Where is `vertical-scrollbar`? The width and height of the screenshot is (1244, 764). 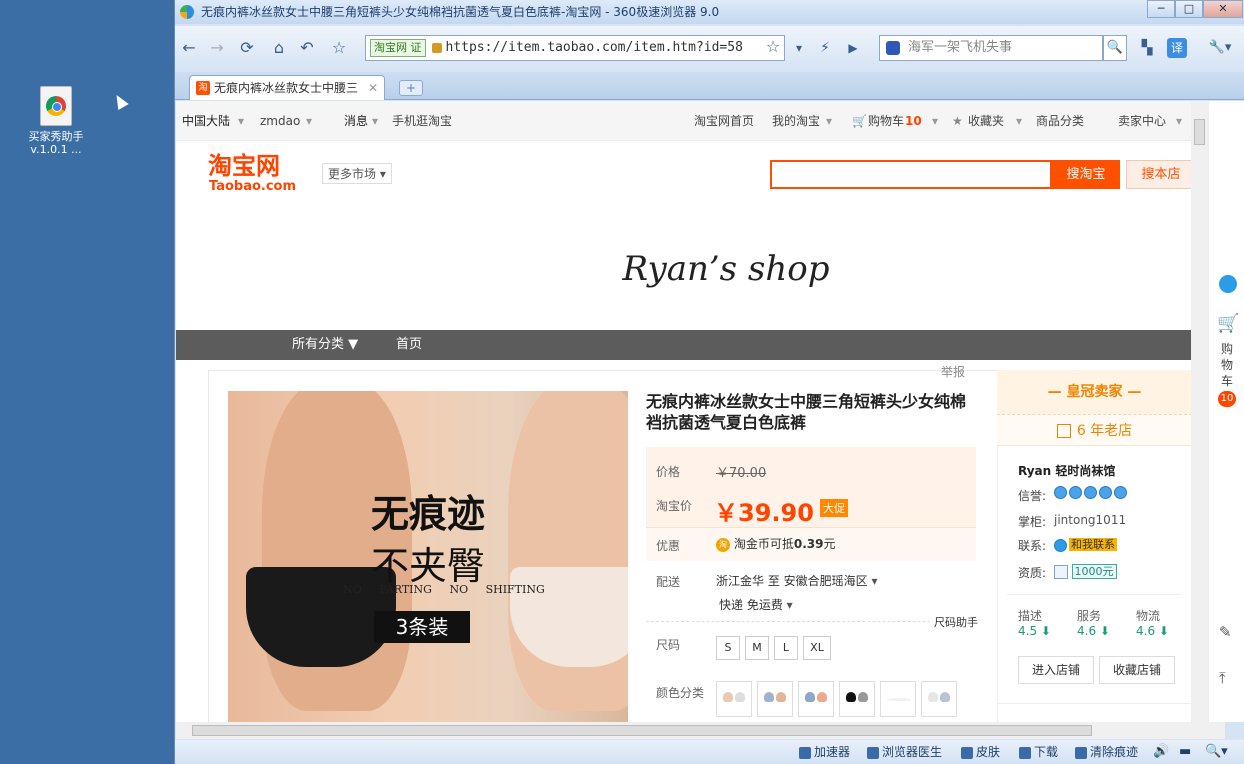 vertical-scrollbar is located at coordinates (1199, 411).